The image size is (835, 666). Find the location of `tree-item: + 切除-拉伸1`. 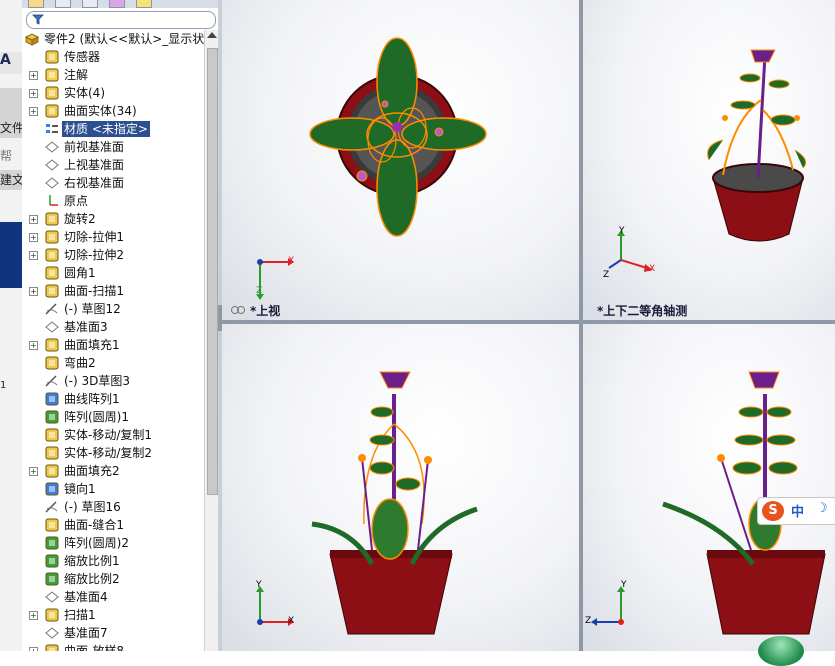

tree-item: + 切除-拉伸1 is located at coordinates (113, 237).